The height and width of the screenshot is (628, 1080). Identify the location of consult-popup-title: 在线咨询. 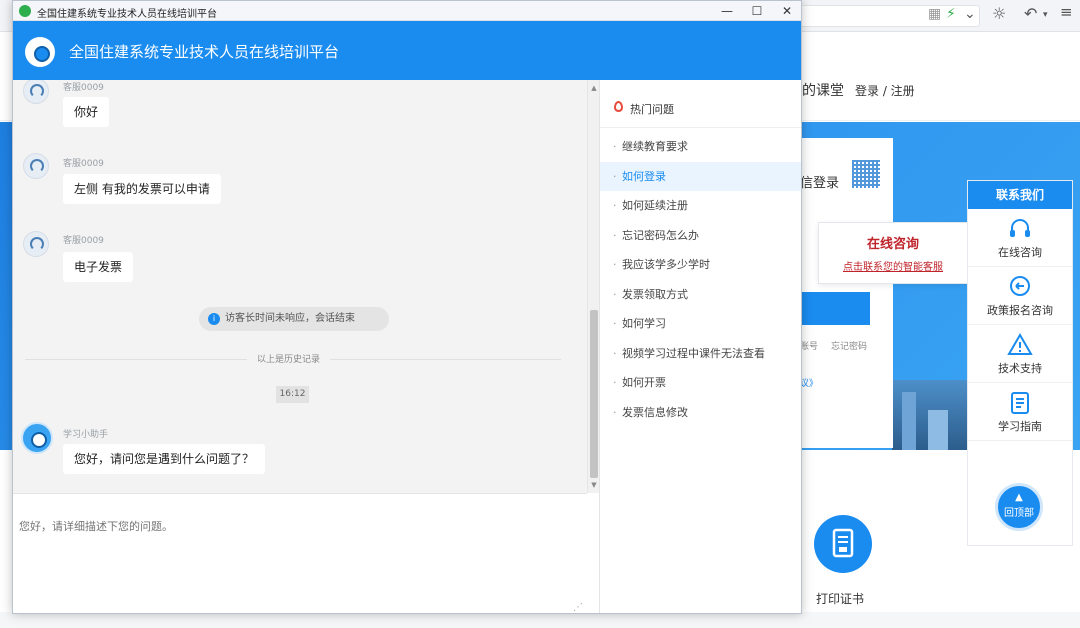
(892, 244).